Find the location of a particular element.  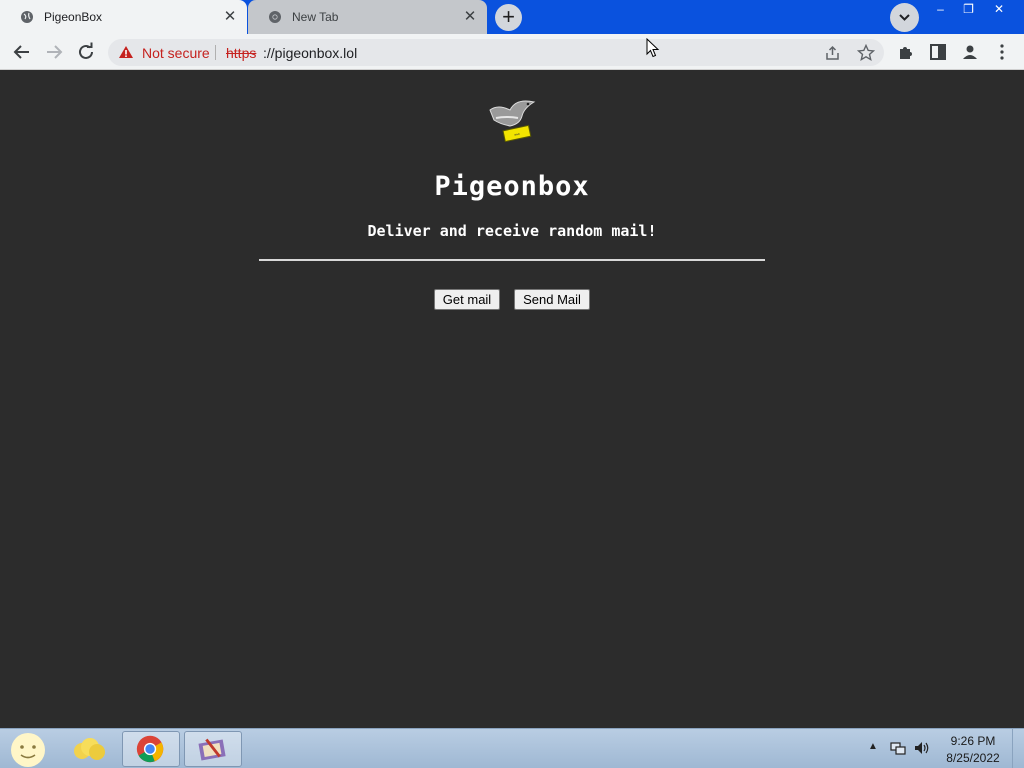

back-icon is located at coordinates (22, 52).